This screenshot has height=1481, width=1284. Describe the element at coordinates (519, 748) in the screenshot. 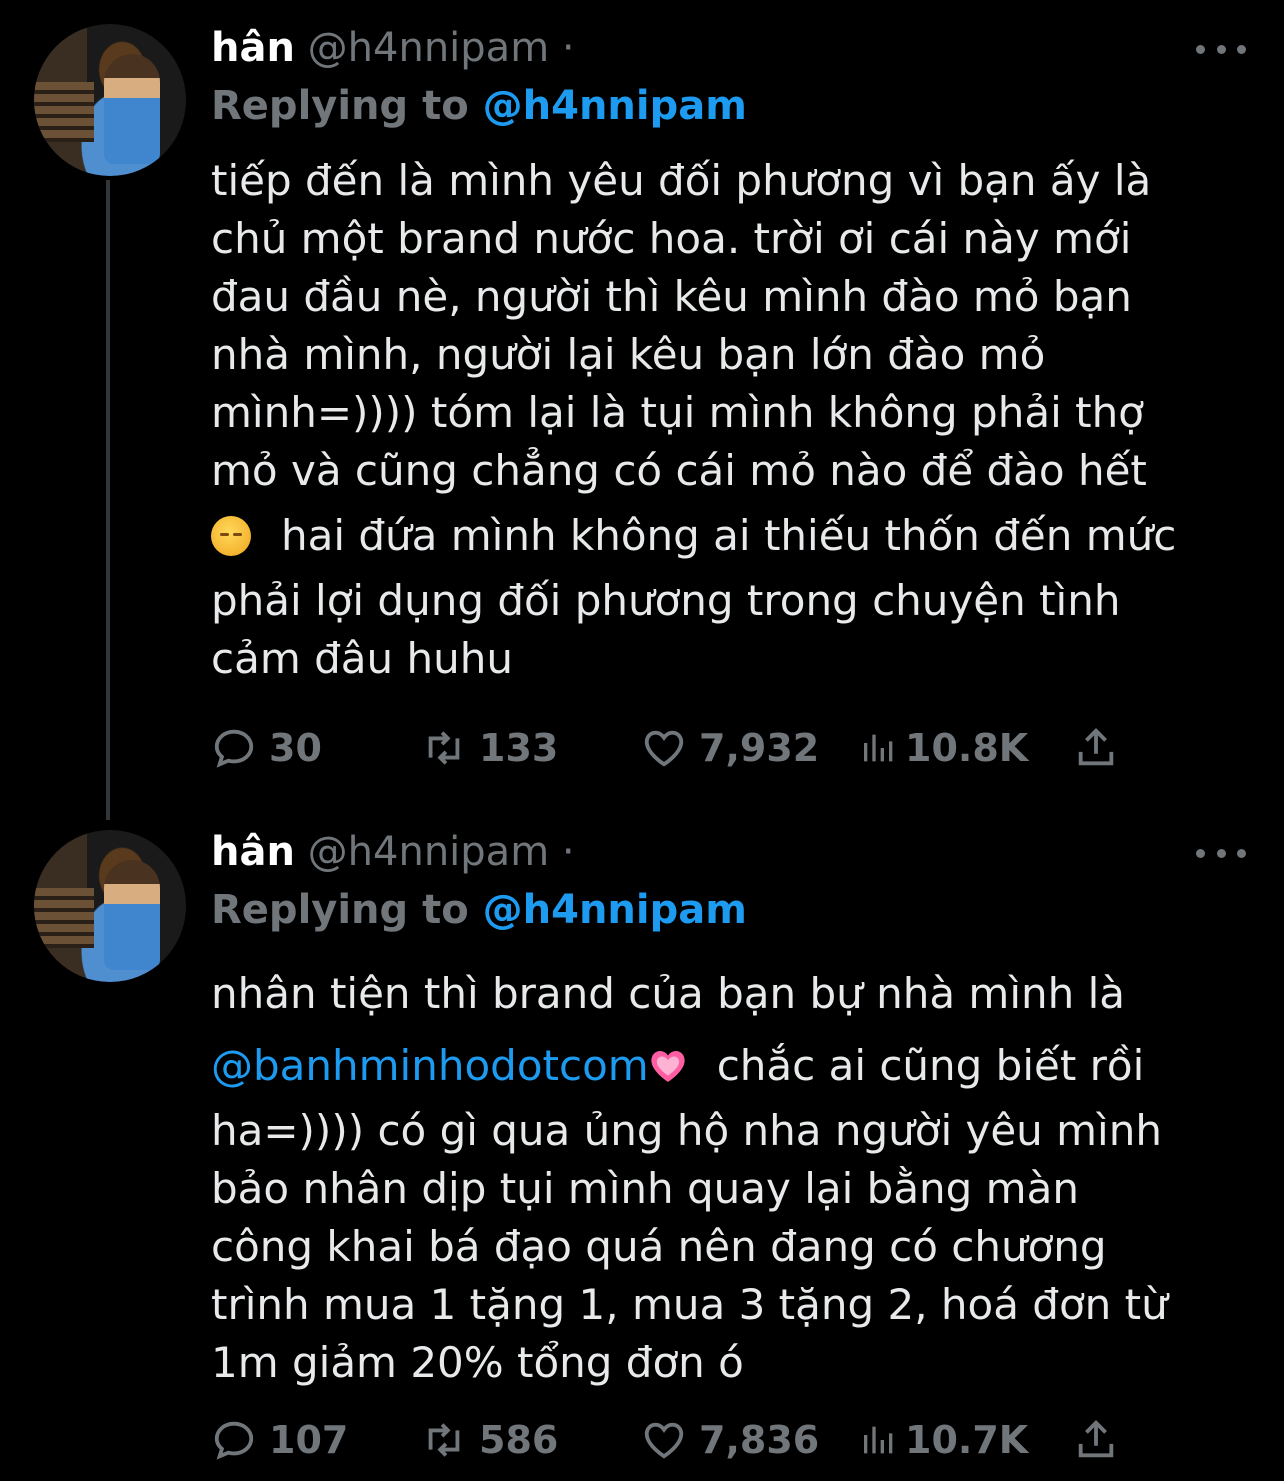

I see `retweet-count: 133` at that location.